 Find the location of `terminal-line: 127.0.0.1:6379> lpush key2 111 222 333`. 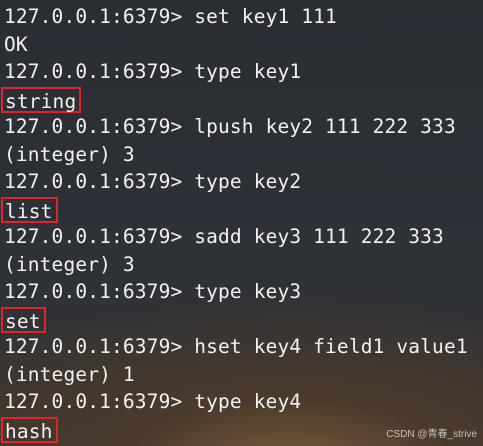

terminal-line: 127.0.0.1:6379> lpush key2 111 222 333 is located at coordinates (243, 127).